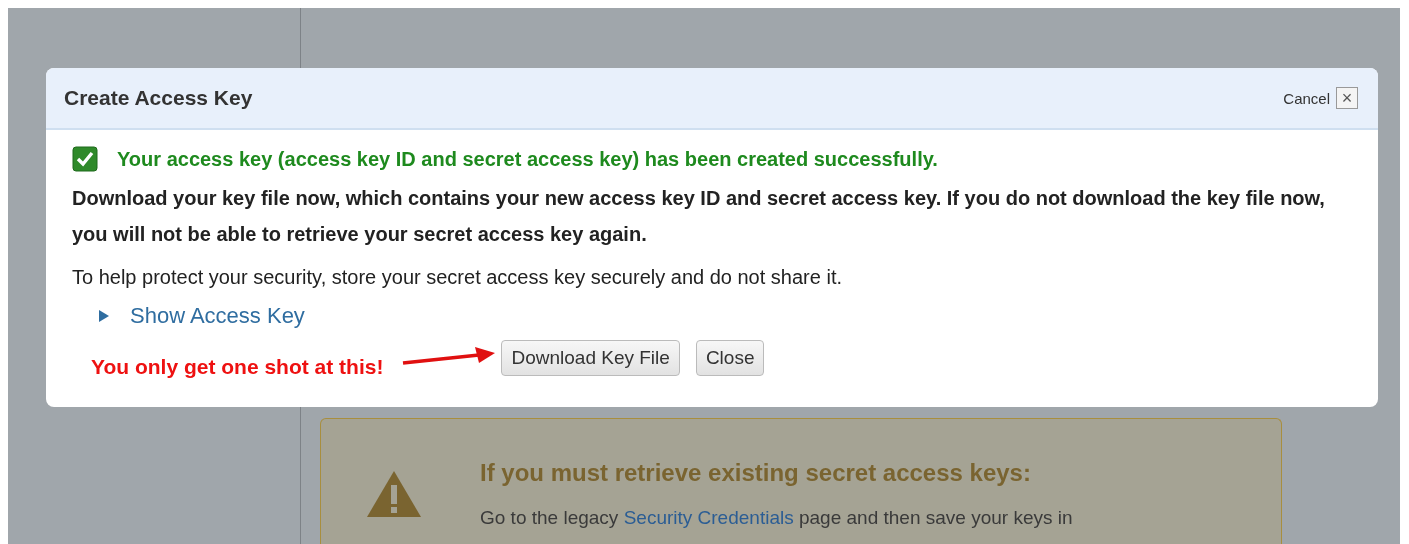 The height and width of the screenshot is (544, 1409). Describe the element at coordinates (699, 216) in the screenshot. I see `warning-message: Download your key file now, which contains your new access key ID and secret access key. If you do not download the key file now, you will not be able to retrieve your secret access key again.` at that location.